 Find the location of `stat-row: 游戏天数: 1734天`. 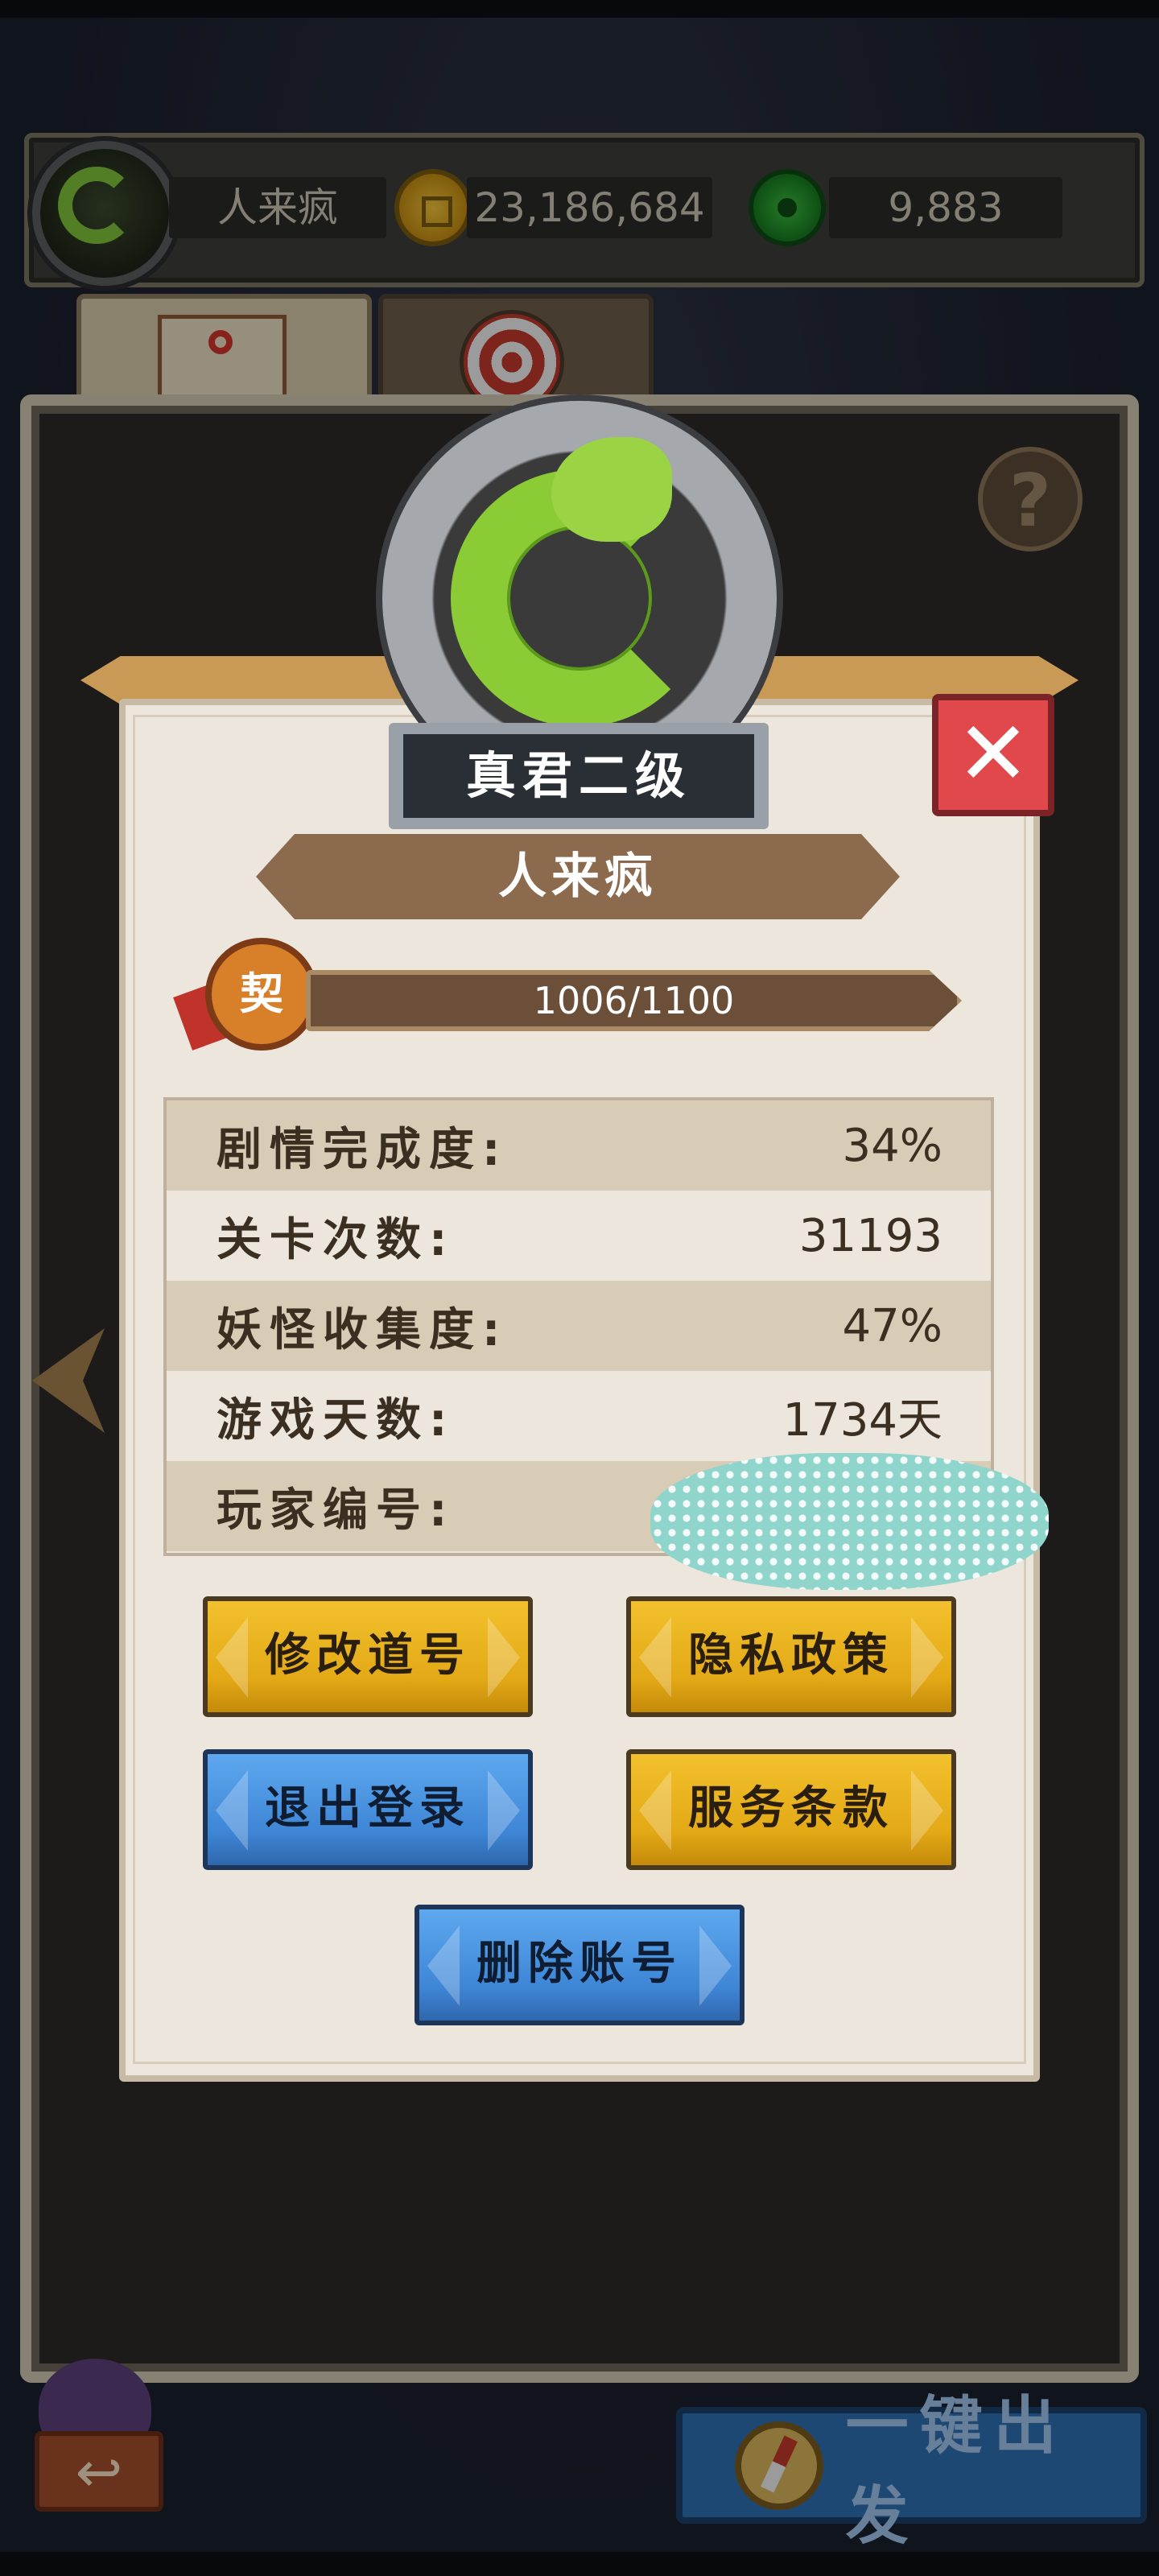

stat-row: 游戏天数: 1734天 is located at coordinates (579, 1416).